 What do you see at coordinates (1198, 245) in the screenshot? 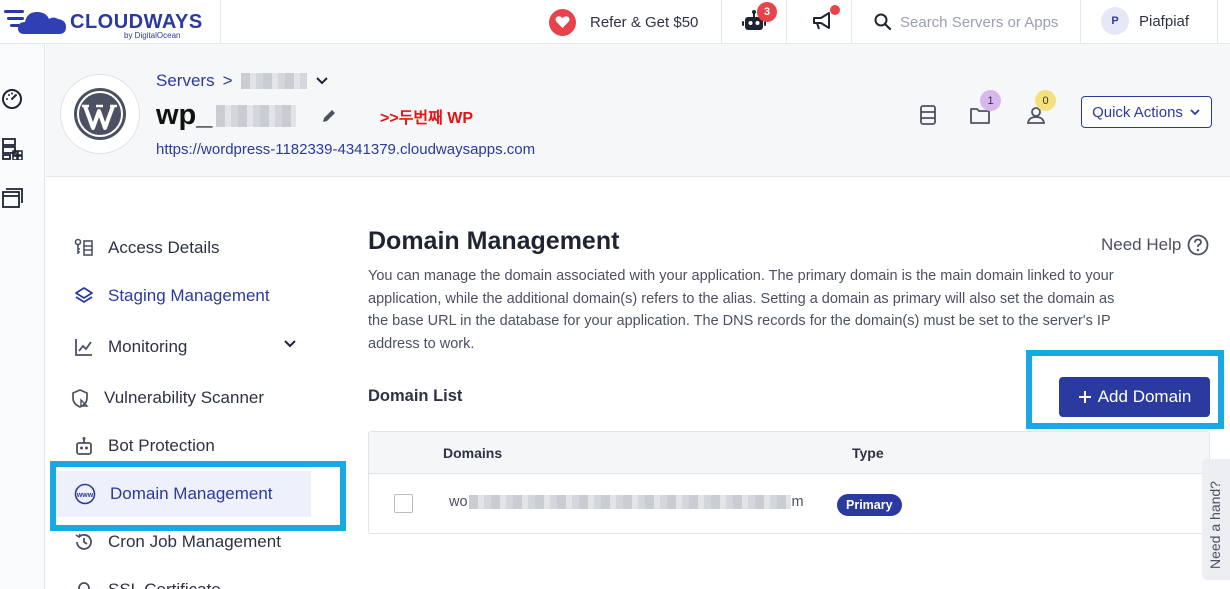
I see `question-circle-icon` at bounding box center [1198, 245].